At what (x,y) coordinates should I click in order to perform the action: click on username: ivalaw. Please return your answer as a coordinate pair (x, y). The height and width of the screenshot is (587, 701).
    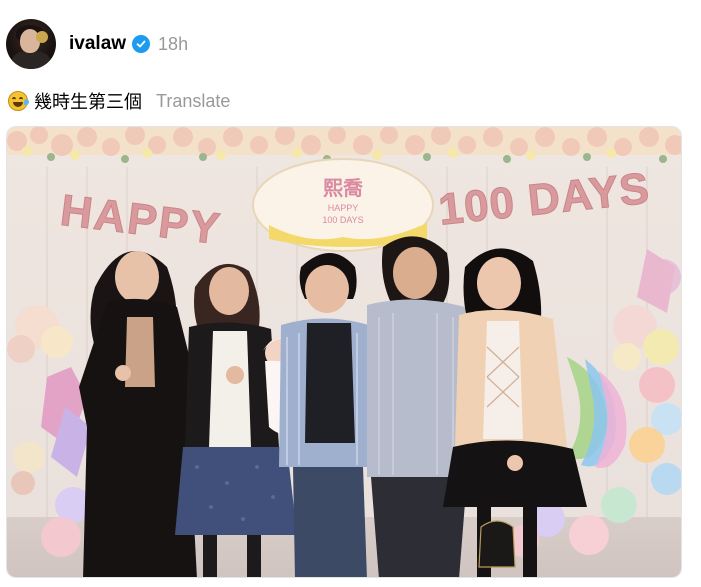
    Looking at the image, I should click on (97, 44).